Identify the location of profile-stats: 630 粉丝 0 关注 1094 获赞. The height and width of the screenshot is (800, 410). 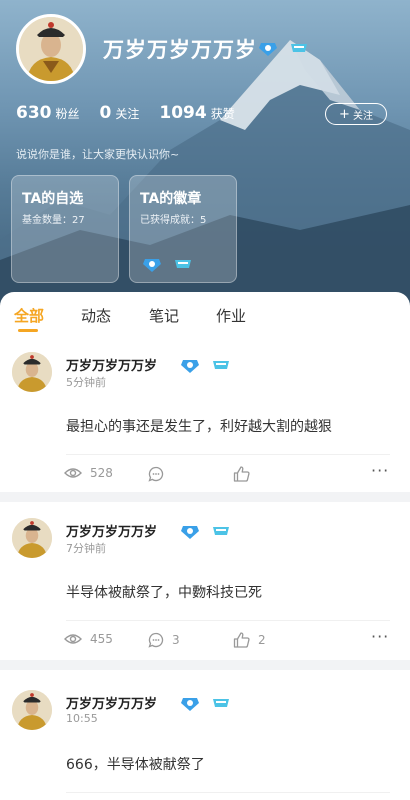
(135, 113).